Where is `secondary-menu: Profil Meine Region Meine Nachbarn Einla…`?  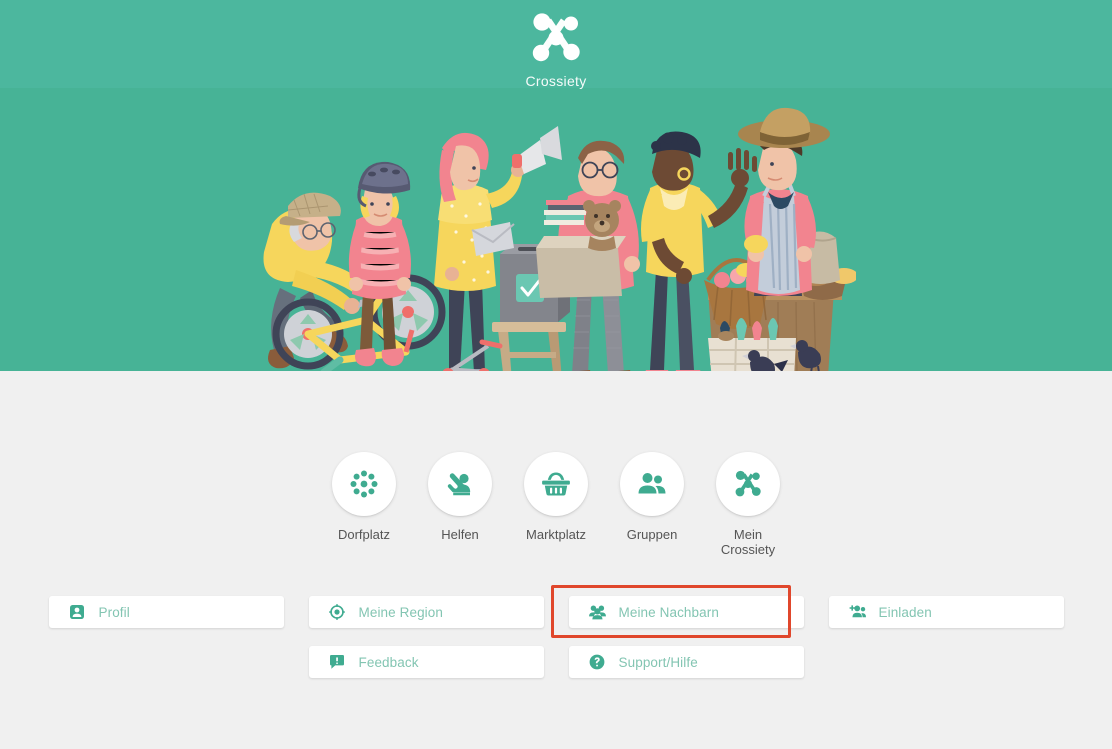 secondary-menu: Profil Meine Region Meine Nachbarn Einla… is located at coordinates (556, 646).